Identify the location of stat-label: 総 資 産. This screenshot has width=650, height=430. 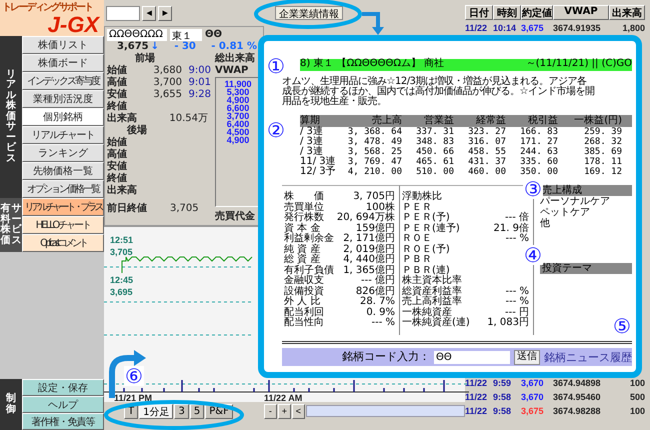
(302, 260).